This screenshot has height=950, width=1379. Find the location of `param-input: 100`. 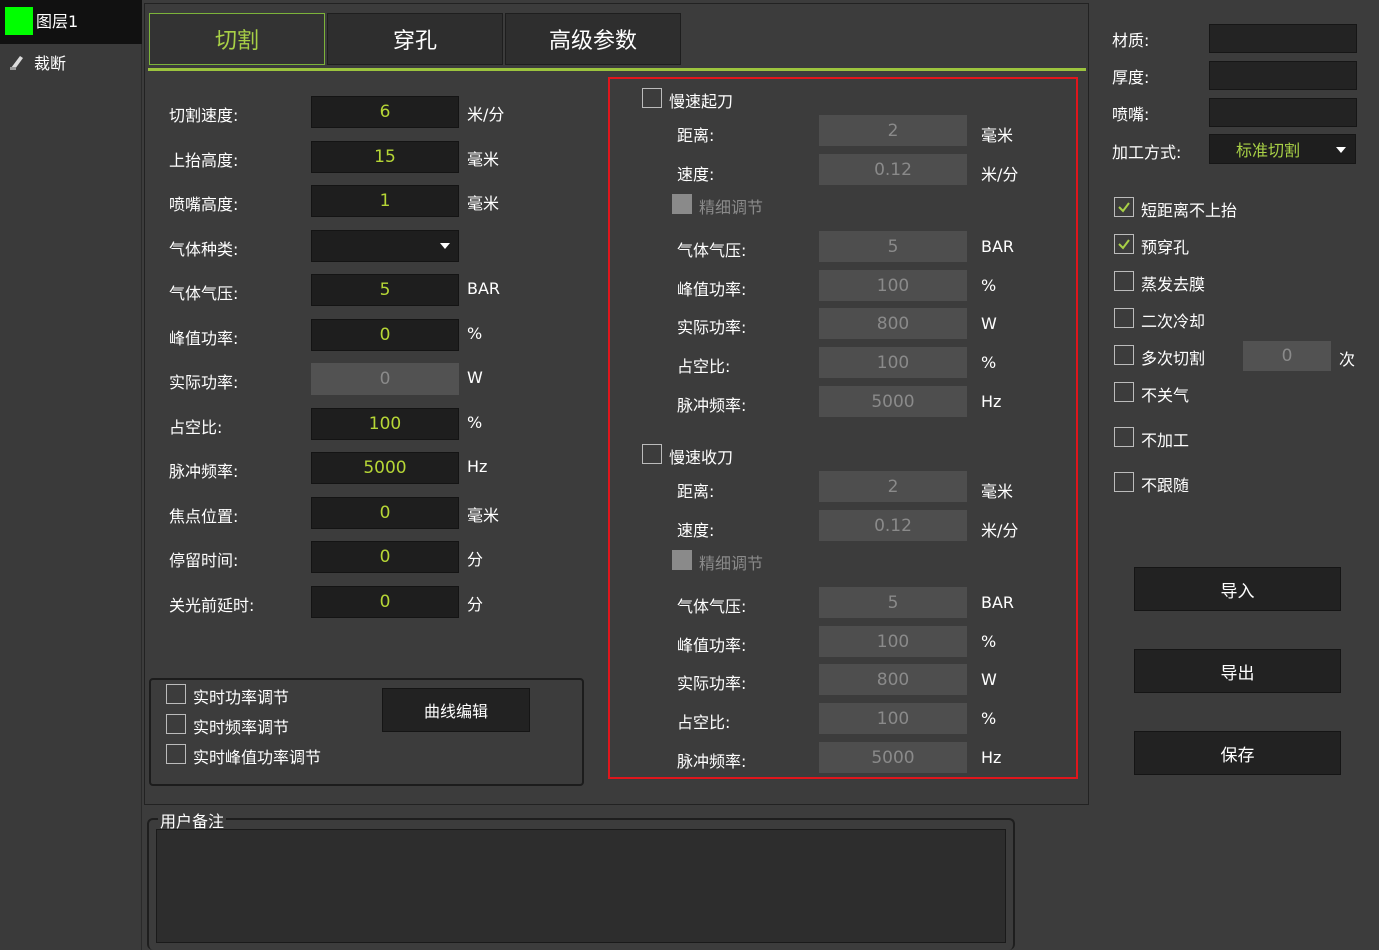

param-input: 100 is located at coordinates (385, 424).